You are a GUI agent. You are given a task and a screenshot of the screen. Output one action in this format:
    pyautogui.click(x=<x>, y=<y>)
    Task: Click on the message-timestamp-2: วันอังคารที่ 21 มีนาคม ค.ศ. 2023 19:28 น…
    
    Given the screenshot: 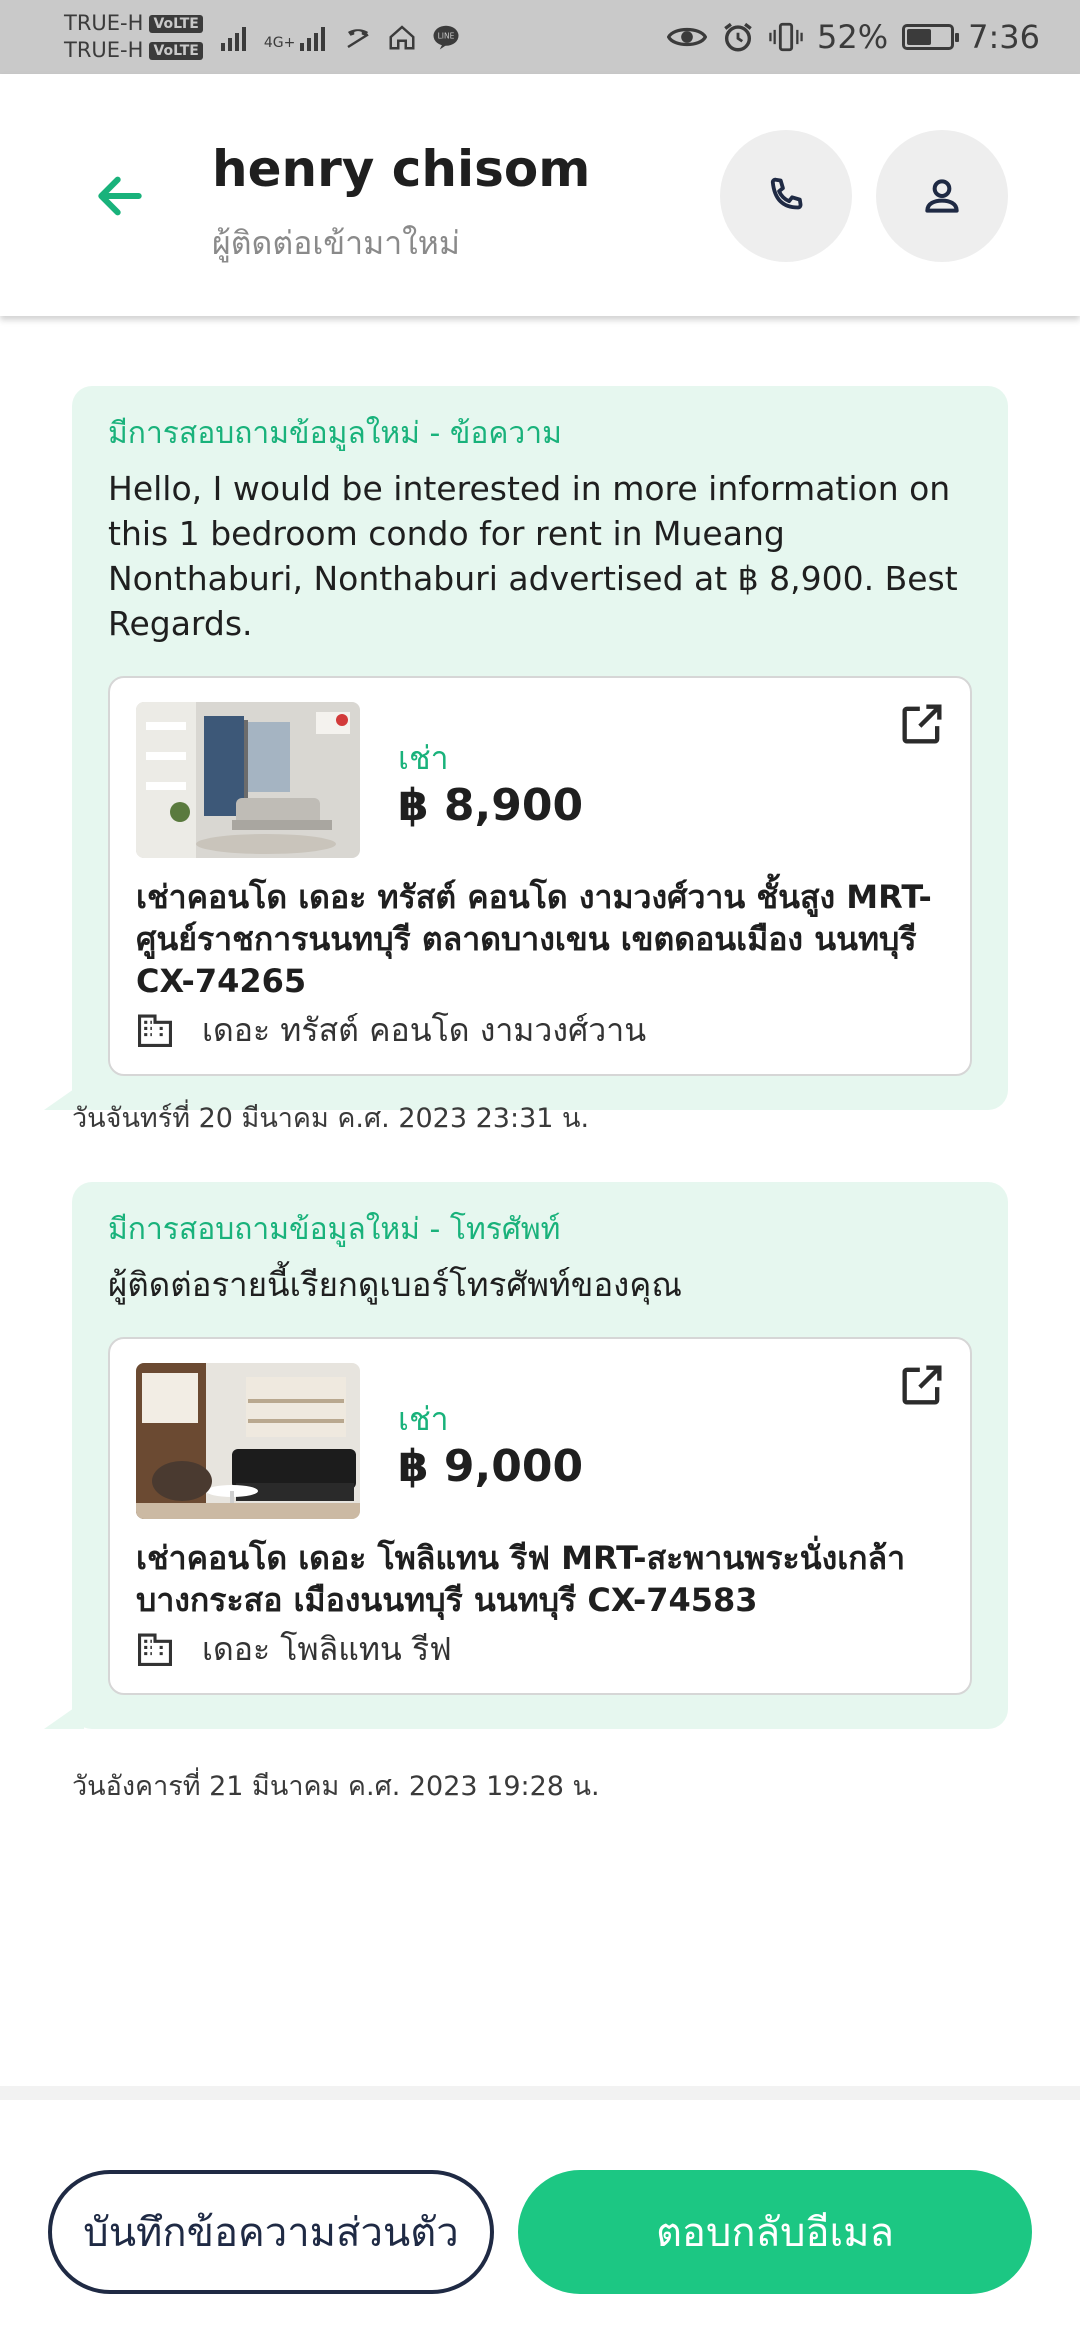 What is the action you would take?
    pyautogui.click(x=336, y=1786)
    